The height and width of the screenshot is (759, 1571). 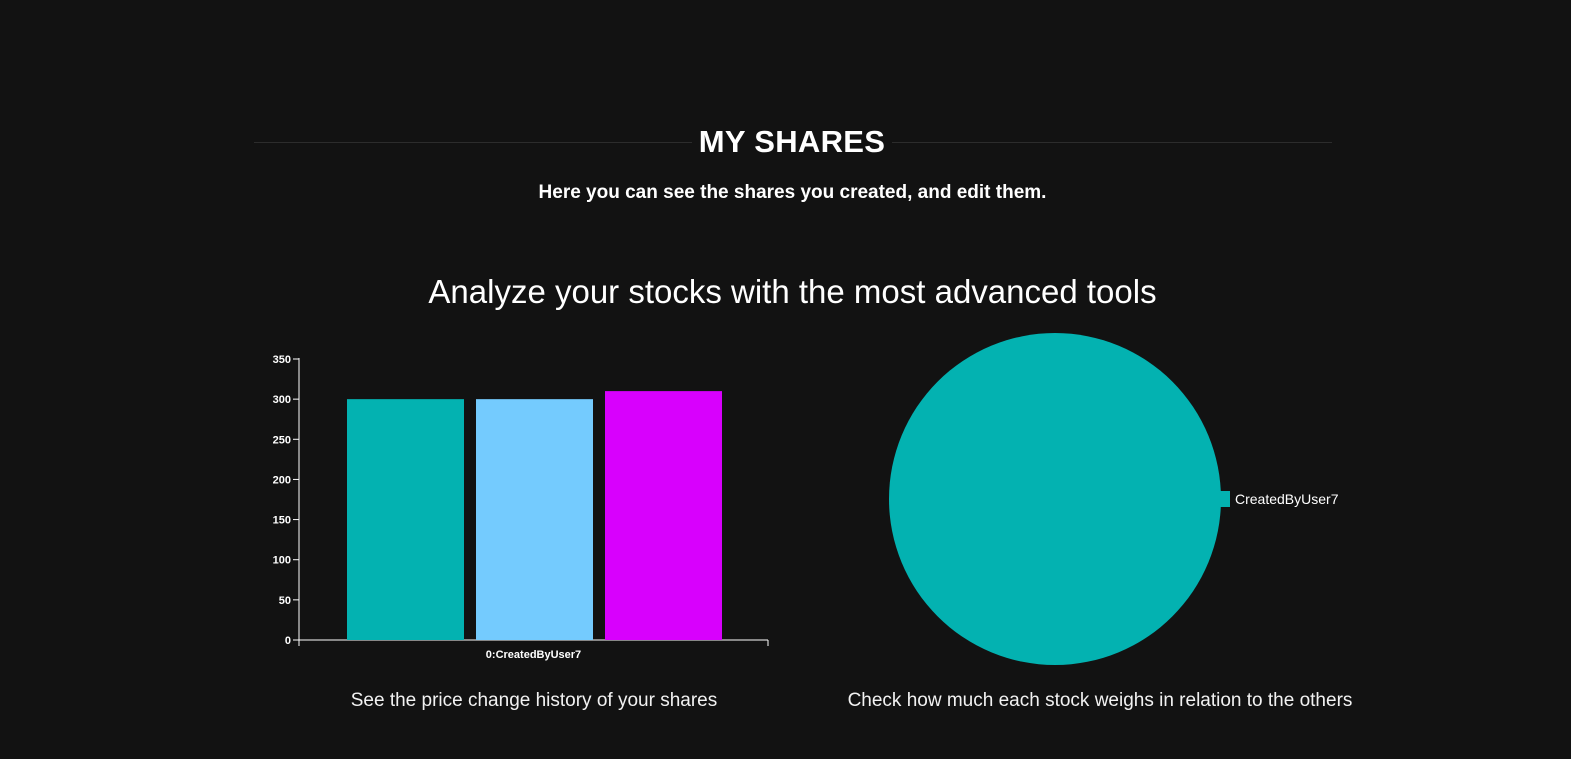 I want to click on y-tick-label: 350, so click(x=282, y=360).